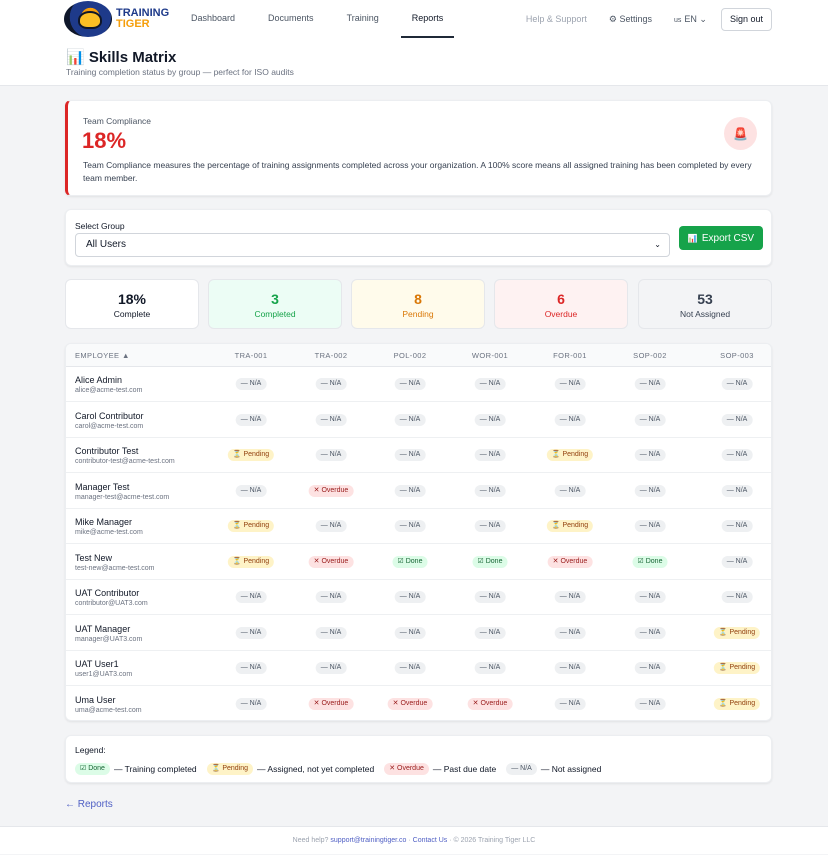  What do you see at coordinates (561, 314) in the screenshot?
I see `stat-label: Overdue` at bounding box center [561, 314].